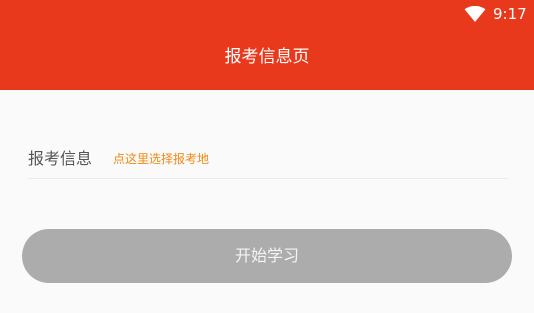 The width and height of the screenshot is (534, 313). Describe the element at coordinates (267, 14) in the screenshot. I see `status-bar: 9:17` at that location.